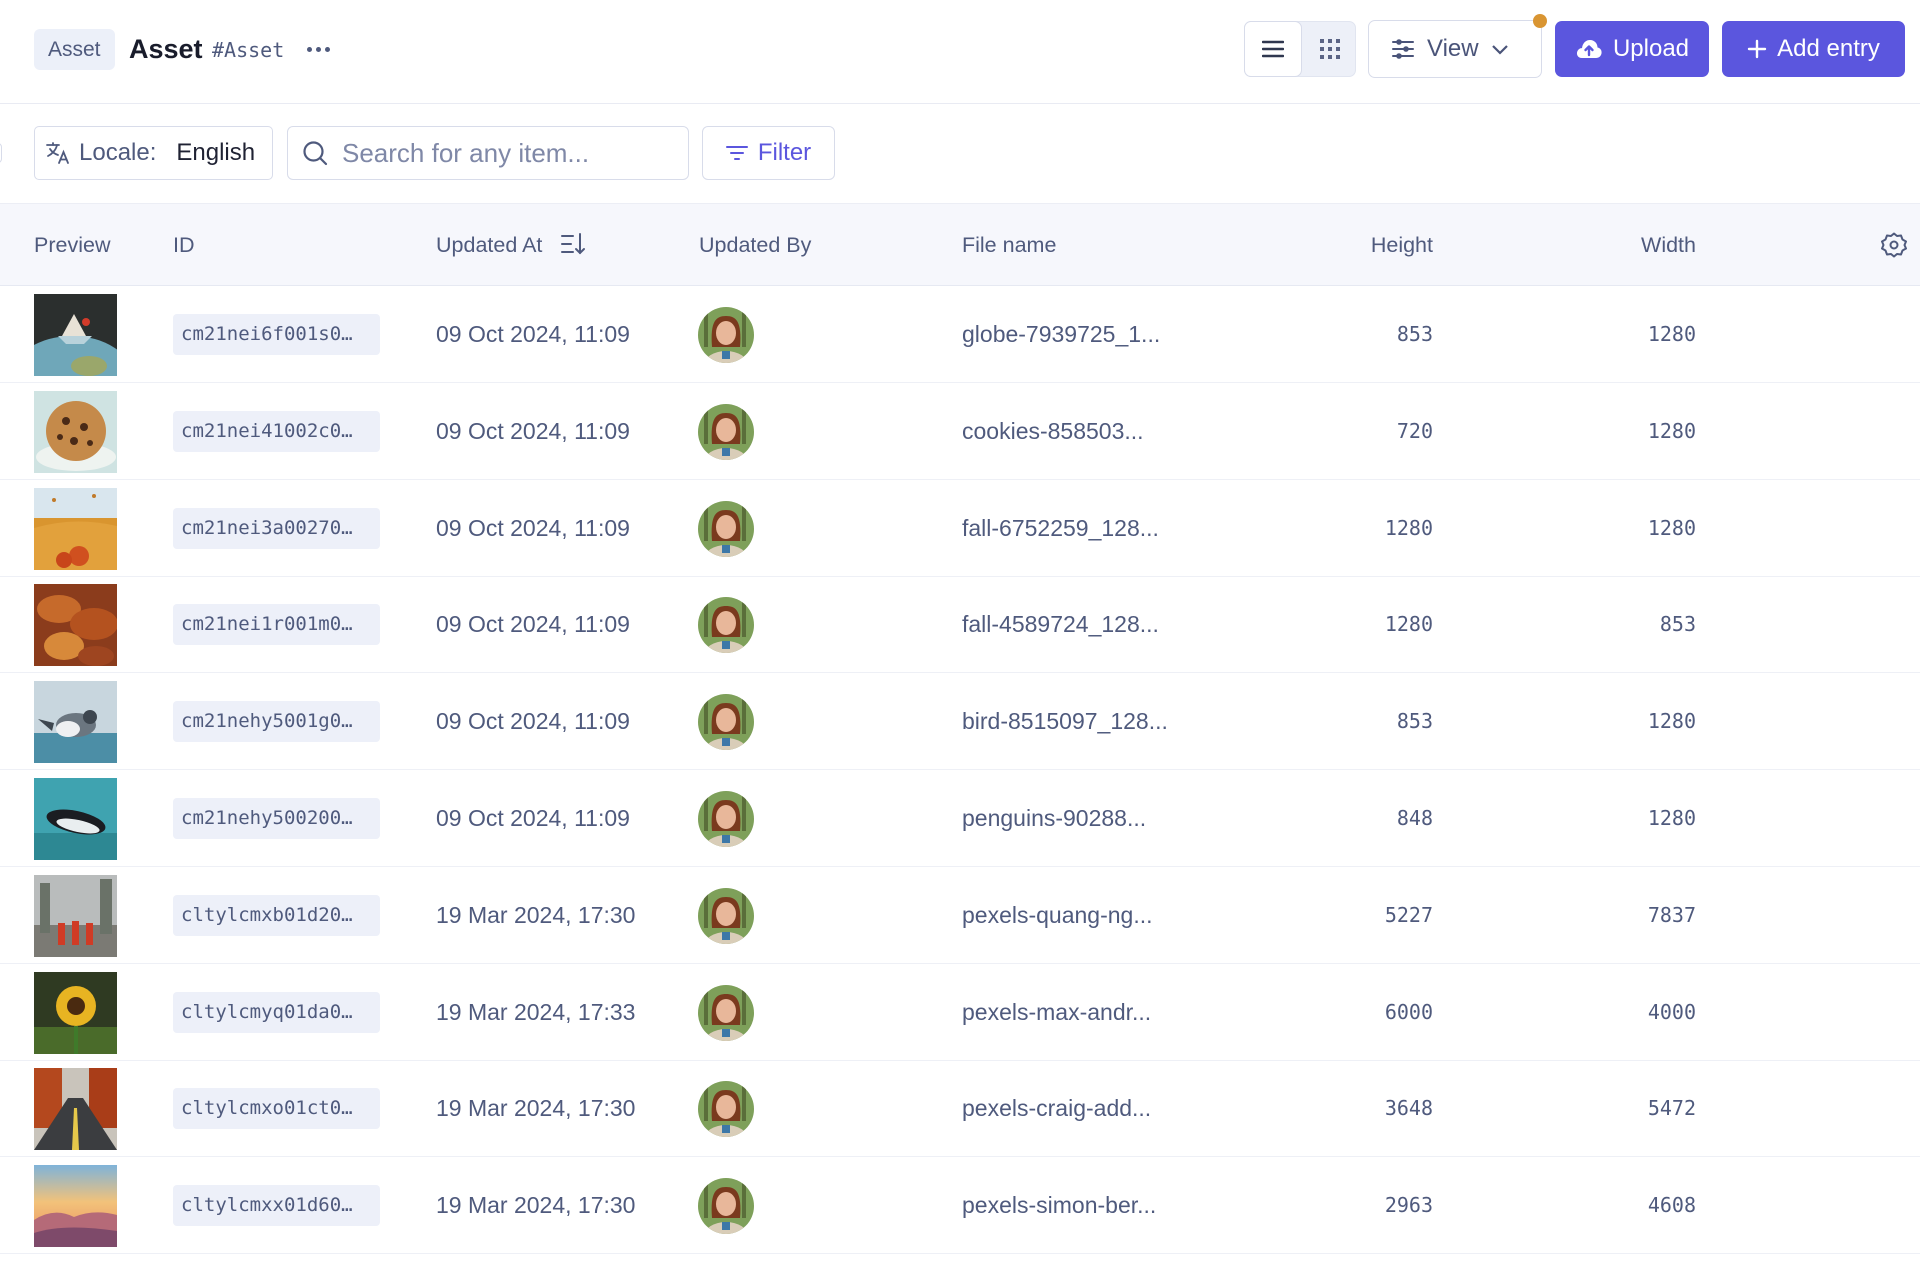 The height and width of the screenshot is (1285, 1920). Describe the element at coordinates (1273, 49) in the screenshot. I see `list-view-button` at that location.